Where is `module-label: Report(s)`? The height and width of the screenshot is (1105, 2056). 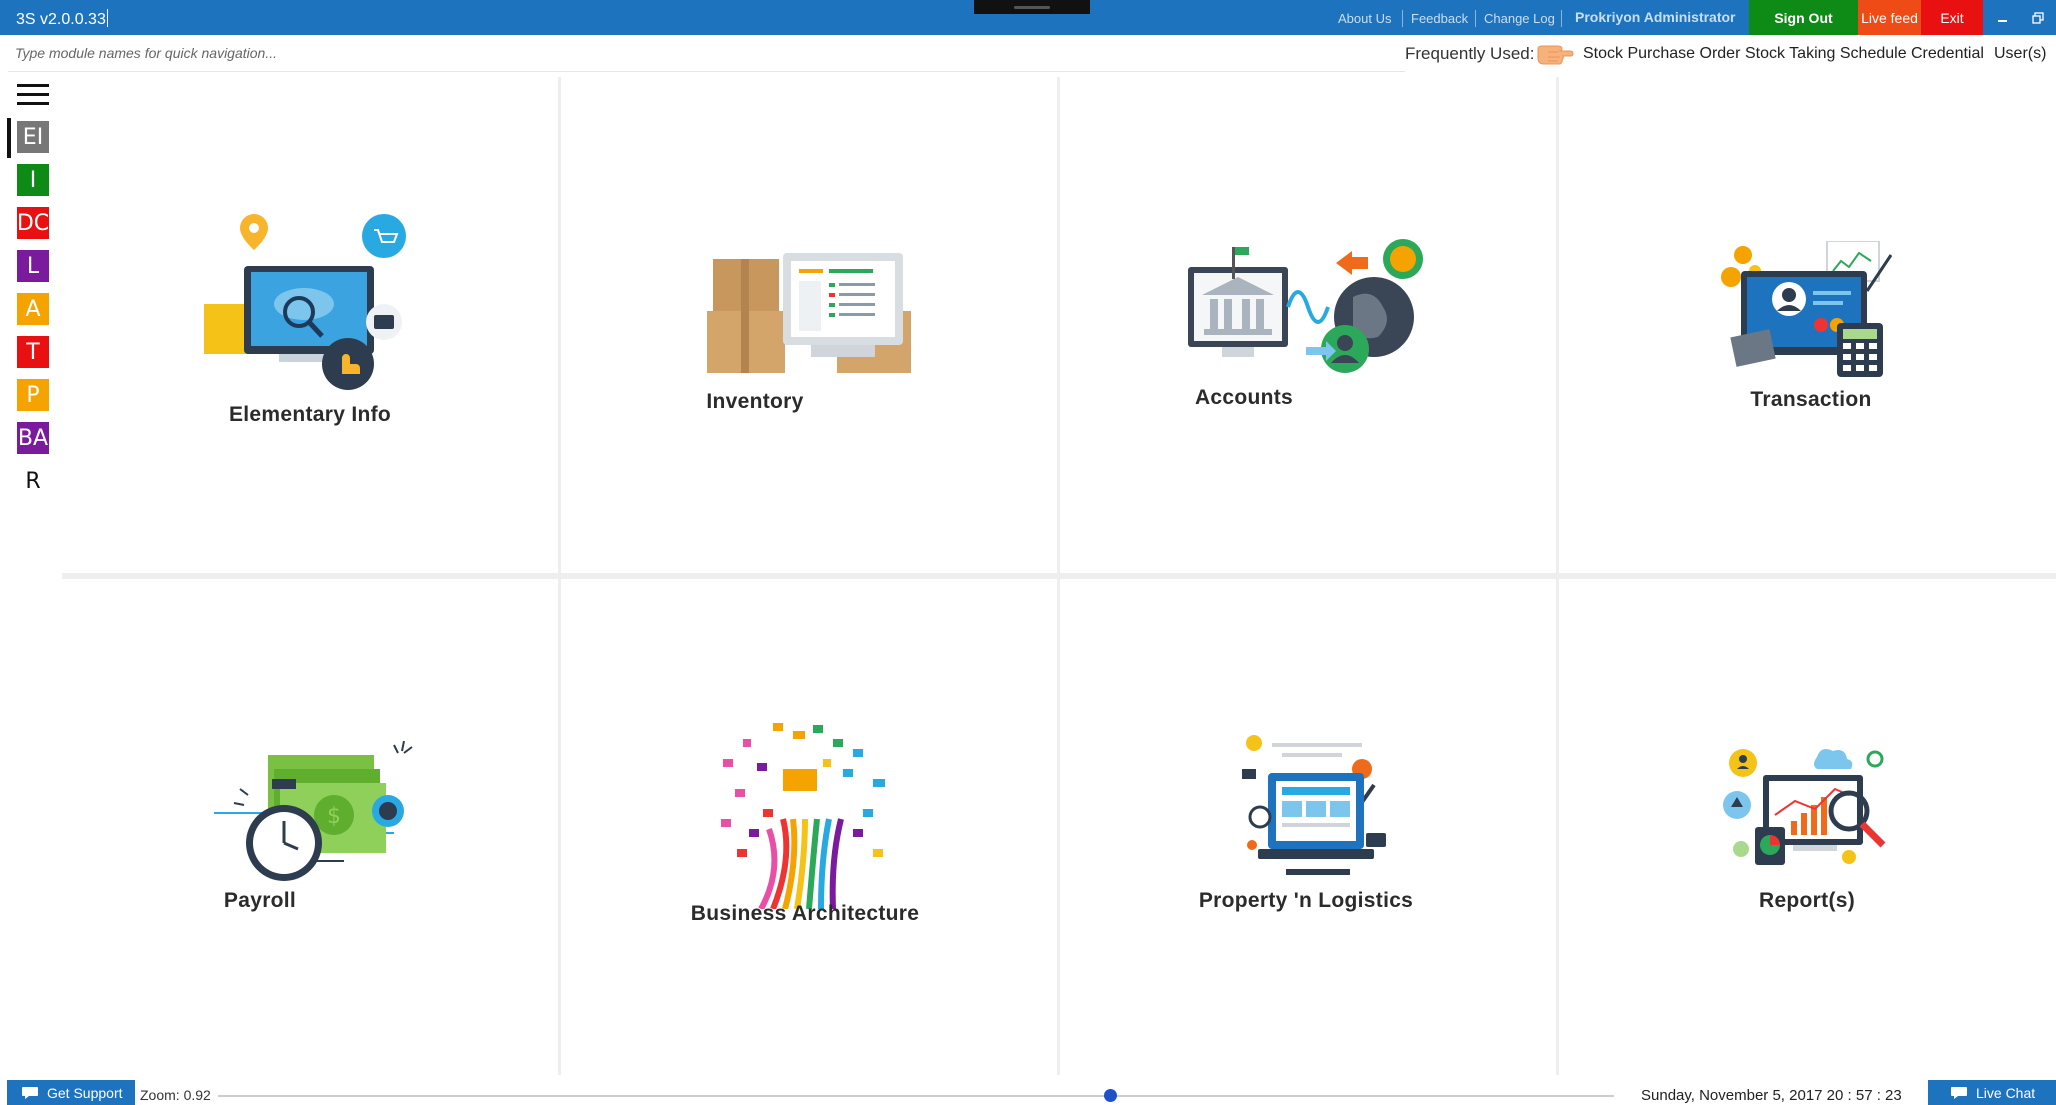 module-label: Report(s) is located at coordinates (1807, 900).